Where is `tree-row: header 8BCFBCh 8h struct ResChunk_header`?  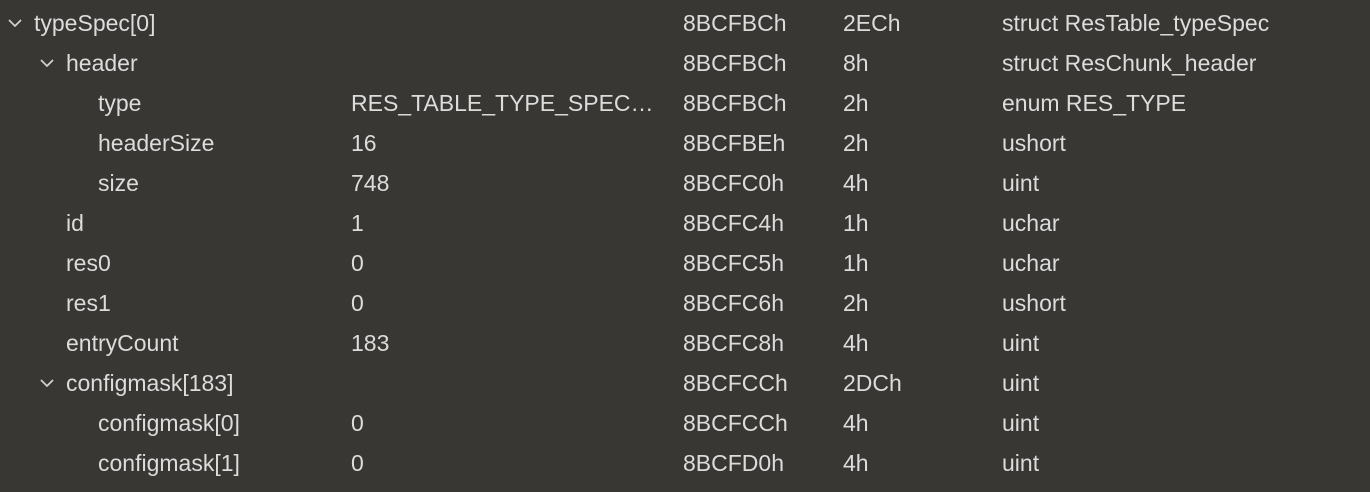
tree-row: header 8BCFBCh 8h struct ResChunk_header is located at coordinates (685, 63).